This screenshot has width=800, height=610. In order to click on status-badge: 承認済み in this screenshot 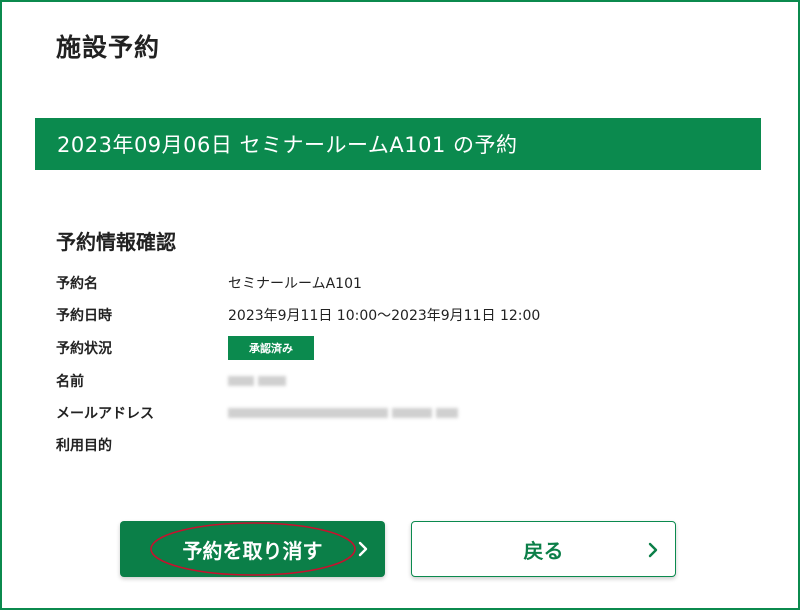, I will do `click(271, 348)`.